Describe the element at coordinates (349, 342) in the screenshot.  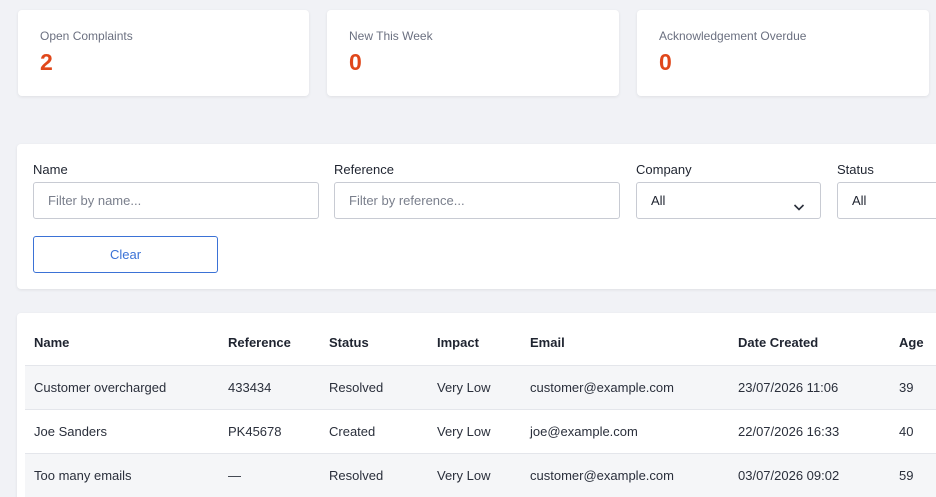
I see `column-header-status: Status` at that location.